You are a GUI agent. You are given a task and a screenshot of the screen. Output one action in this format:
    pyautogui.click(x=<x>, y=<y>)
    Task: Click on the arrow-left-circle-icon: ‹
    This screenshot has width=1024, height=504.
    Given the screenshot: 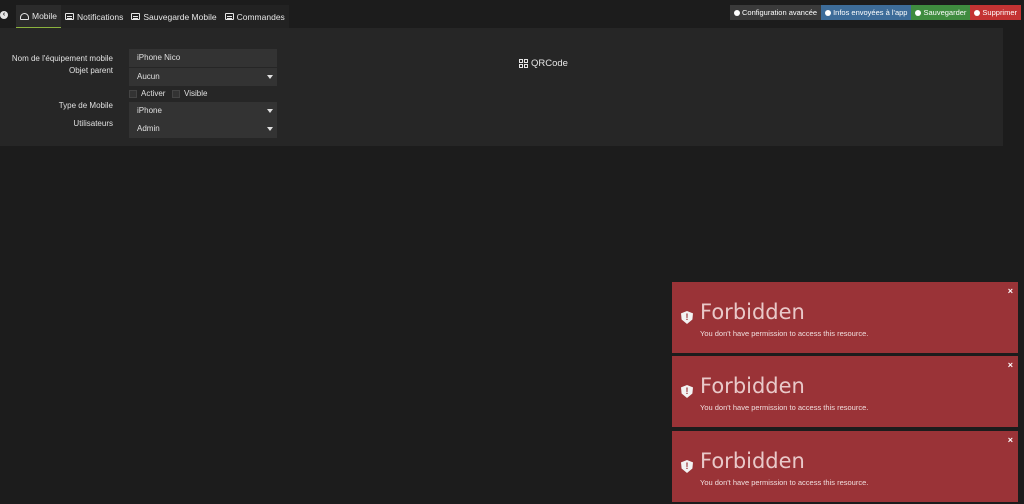 What is the action you would take?
    pyautogui.click(x=4, y=15)
    